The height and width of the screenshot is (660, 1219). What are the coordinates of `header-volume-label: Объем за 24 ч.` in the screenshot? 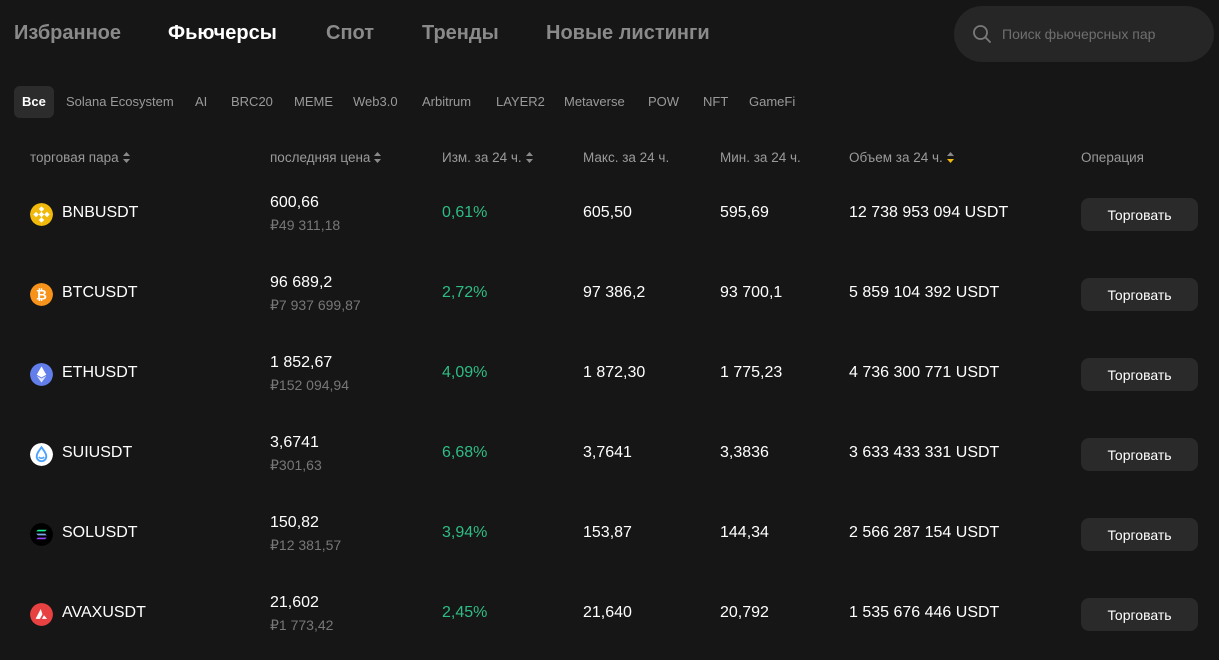 It's located at (896, 157).